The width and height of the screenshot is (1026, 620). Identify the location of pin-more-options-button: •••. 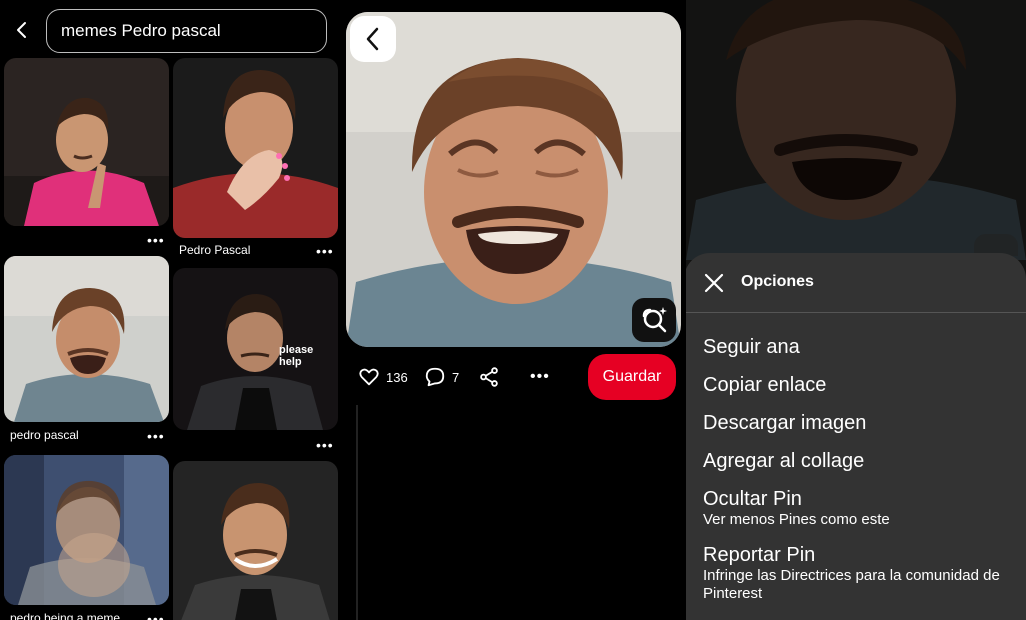
(540, 377).